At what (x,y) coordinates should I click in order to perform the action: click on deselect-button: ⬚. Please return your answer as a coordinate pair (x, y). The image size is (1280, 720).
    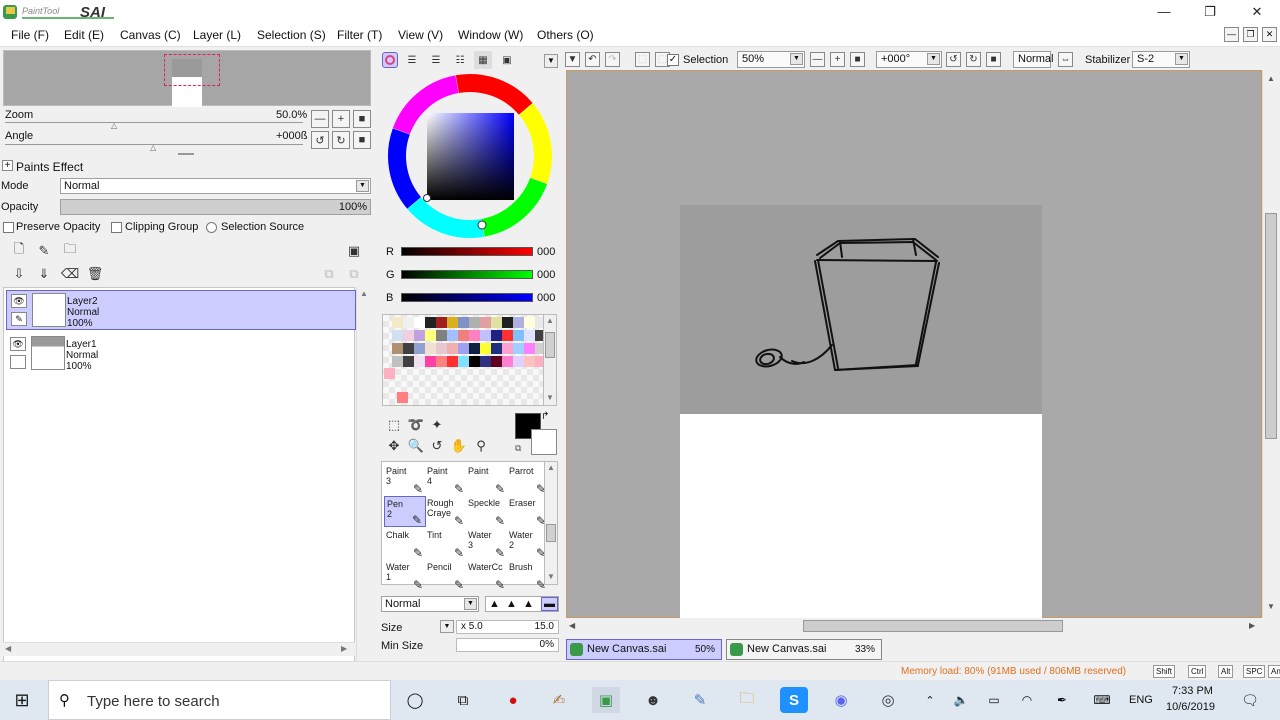
    Looking at the image, I should click on (642, 59).